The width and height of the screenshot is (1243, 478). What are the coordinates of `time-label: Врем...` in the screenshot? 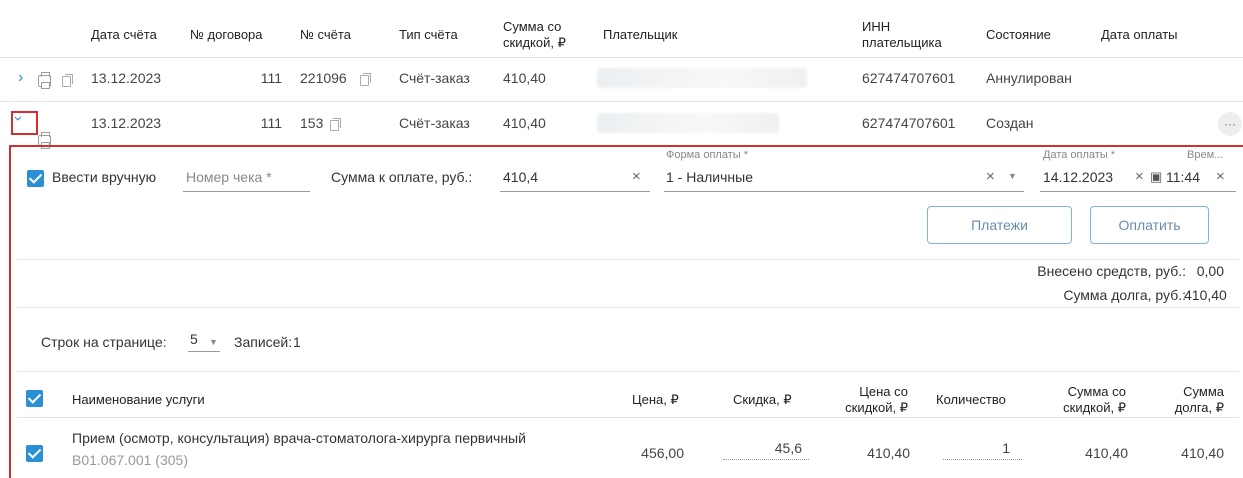 It's located at (1205, 155).